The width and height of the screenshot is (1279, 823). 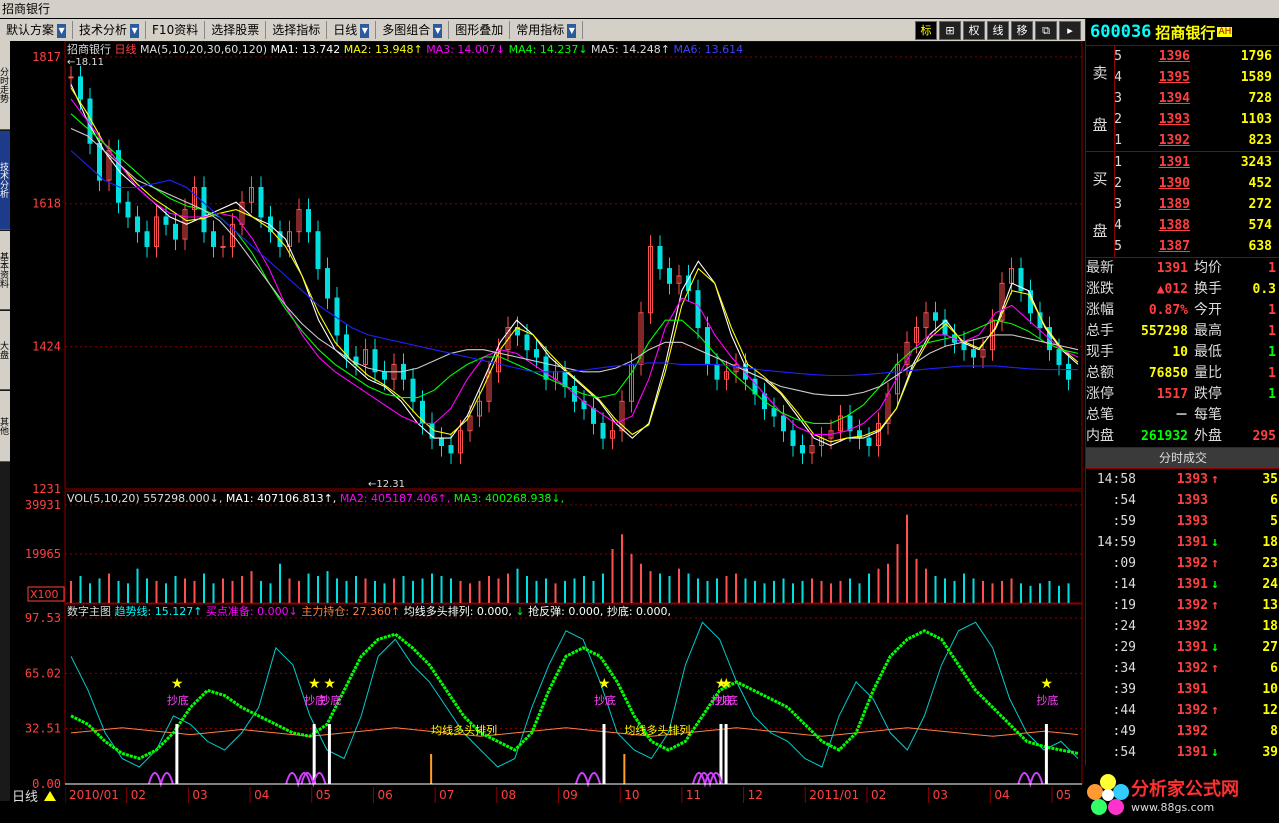 What do you see at coordinates (567, 611) in the screenshot?
I see `indicator-item: 抢反弹: 0.000,` at bounding box center [567, 611].